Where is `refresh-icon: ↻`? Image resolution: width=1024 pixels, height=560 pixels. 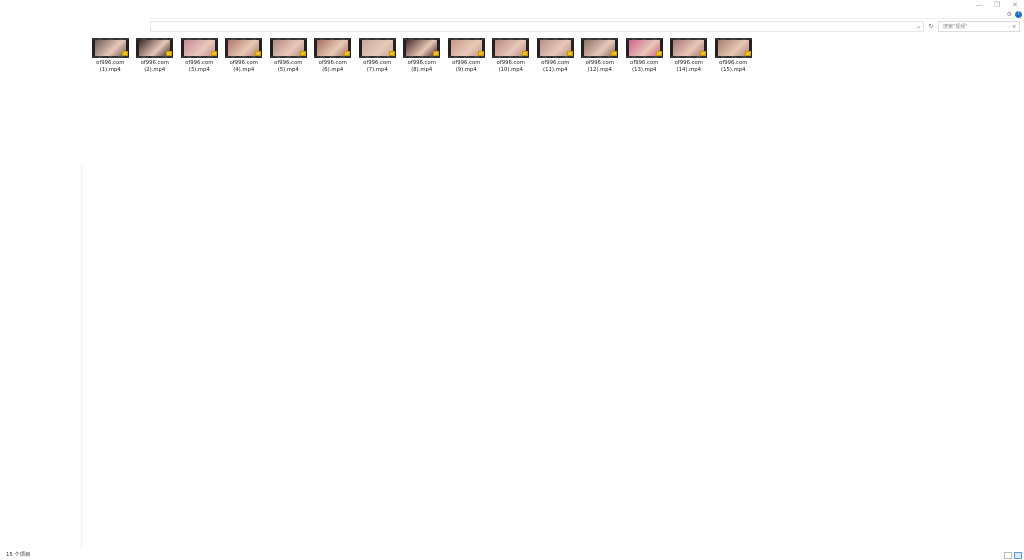
refresh-icon: ↻ is located at coordinates (931, 26).